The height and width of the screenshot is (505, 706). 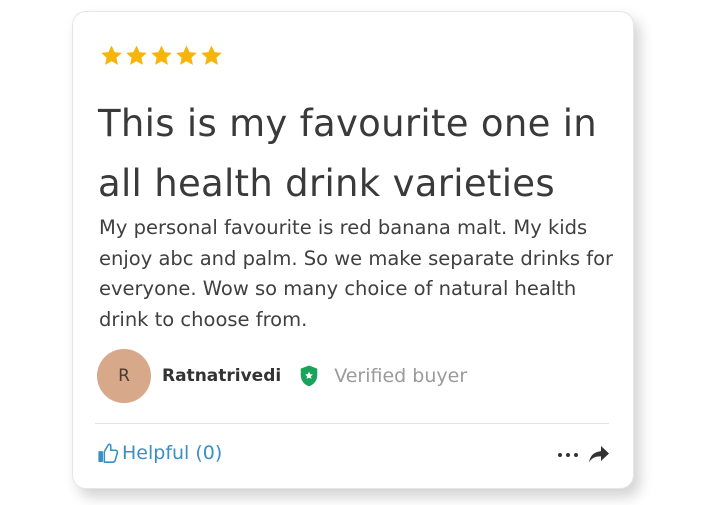 I want to click on verified-buyer-label: Verified buyer, so click(x=401, y=376).